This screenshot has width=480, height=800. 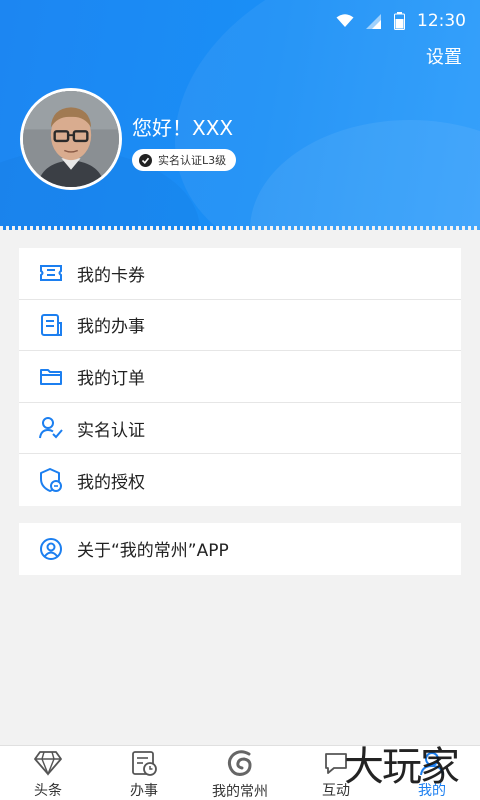 I want to click on avatar, so click(x=71, y=139).